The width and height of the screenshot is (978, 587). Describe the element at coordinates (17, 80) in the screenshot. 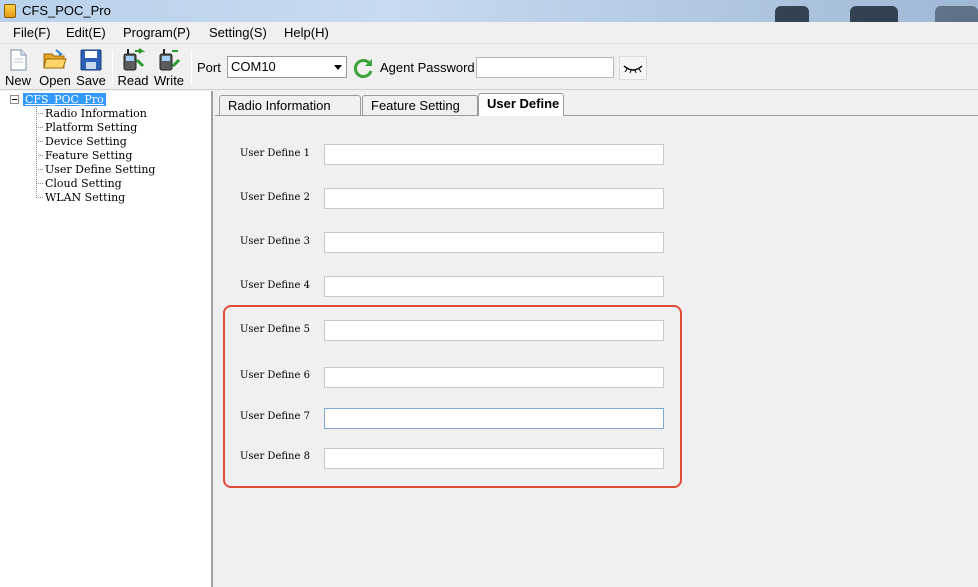

I see `new-label: New` at that location.